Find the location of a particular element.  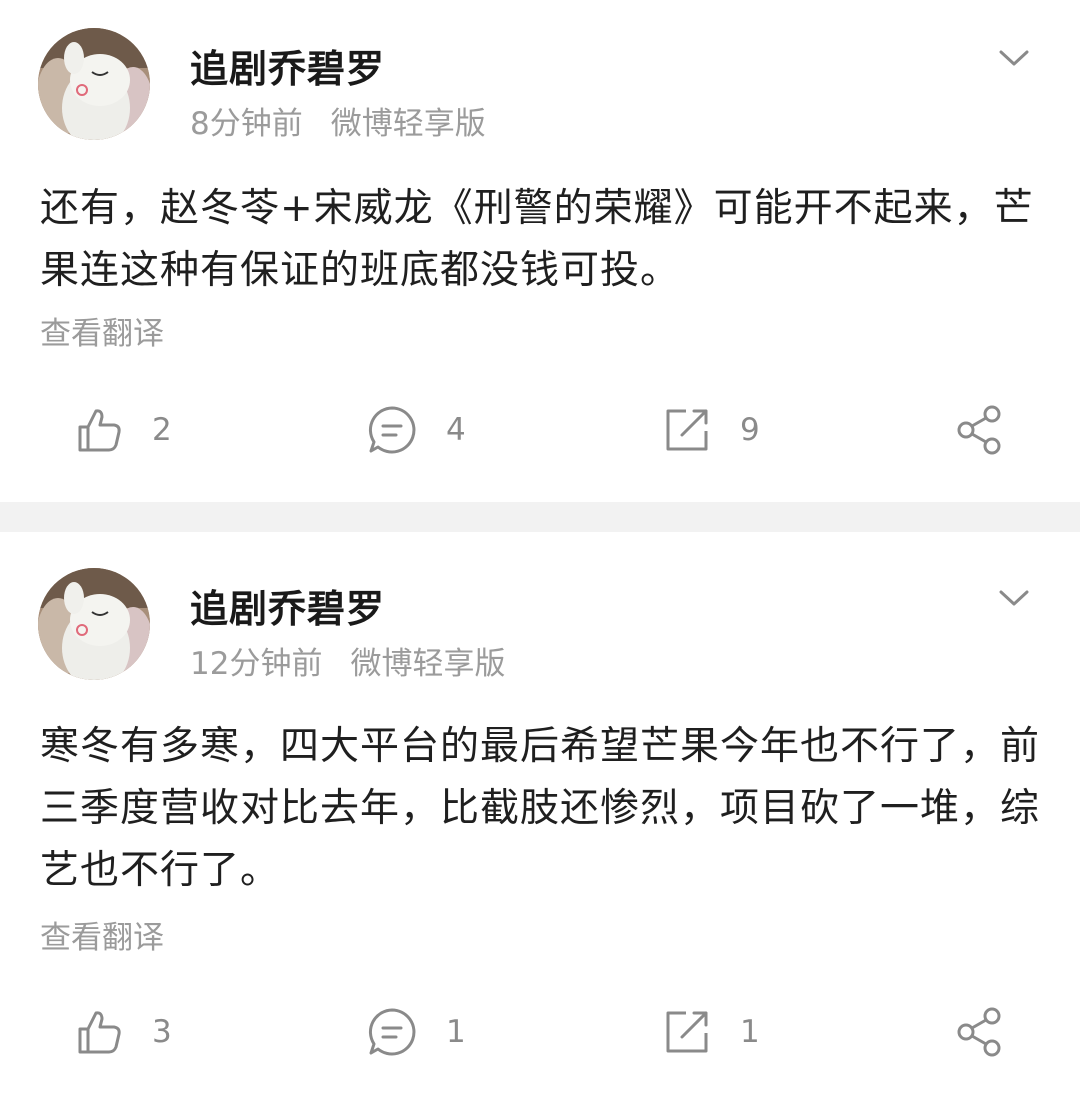

post-time: 12分钟前 is located at coordinates (256, 664).